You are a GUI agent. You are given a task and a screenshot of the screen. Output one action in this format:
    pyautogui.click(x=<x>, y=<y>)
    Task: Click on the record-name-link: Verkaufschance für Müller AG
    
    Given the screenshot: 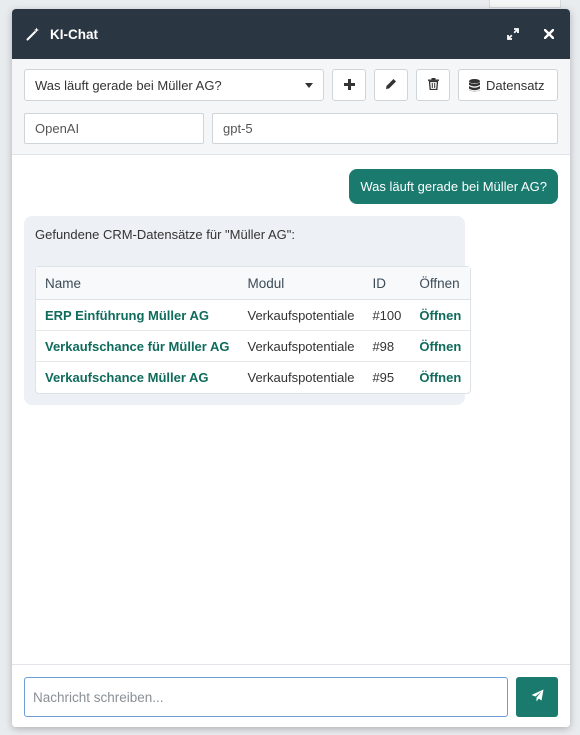 What is the action you would take?
    pyautogui.click(x=137, y=346)
    